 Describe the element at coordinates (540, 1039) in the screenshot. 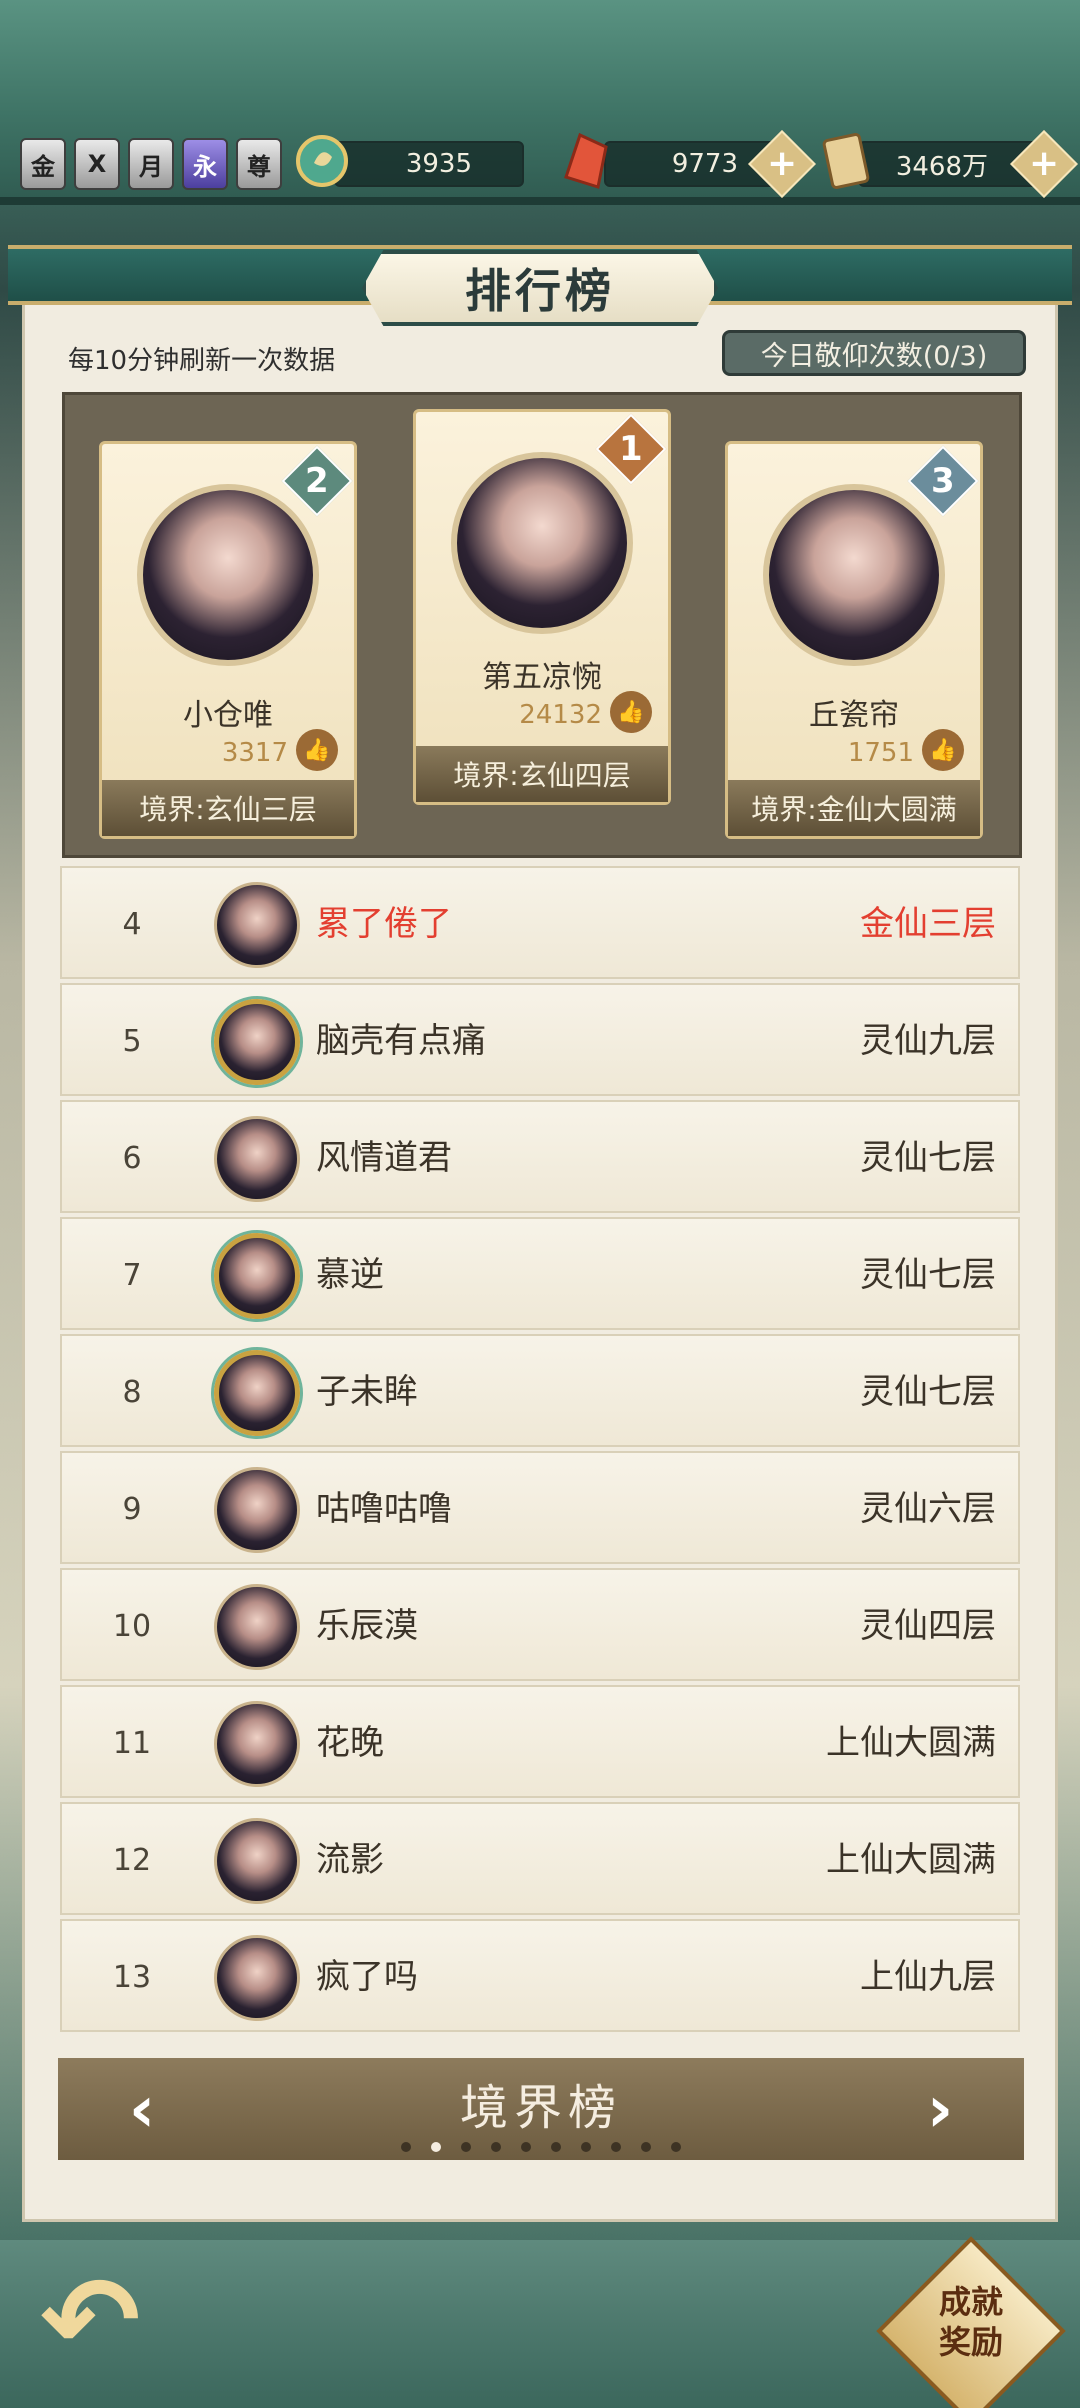

I see `ranking-row: 5 脑壳有点痛 灵仙九层` at that location.